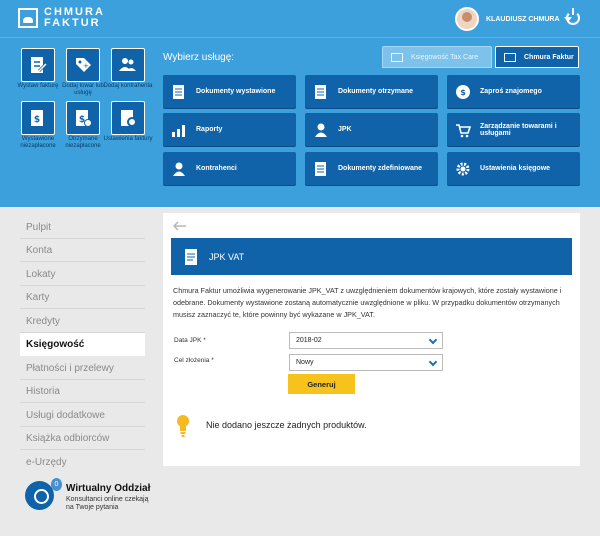 The height and width of the screenshot is (536, 600). Describe the element at coordinates (190, 340) in the screenshot. I see `date-label: Data JPK *` at that location.